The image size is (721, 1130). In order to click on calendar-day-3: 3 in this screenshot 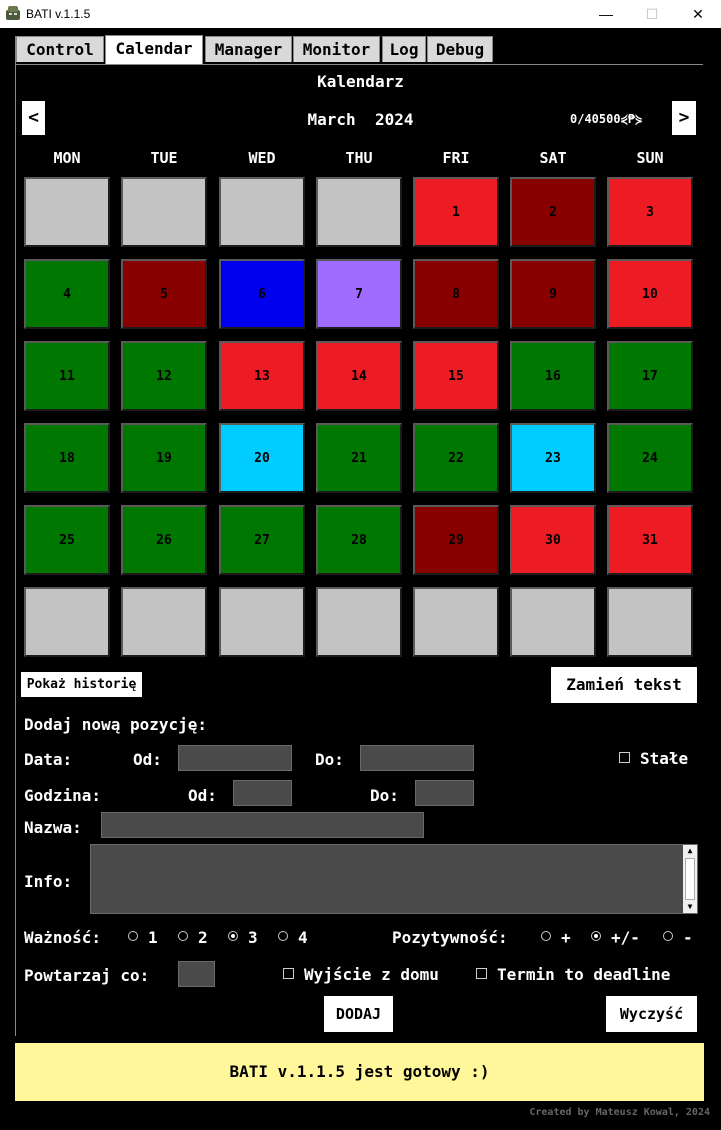, I will do `click(650, 212)`.